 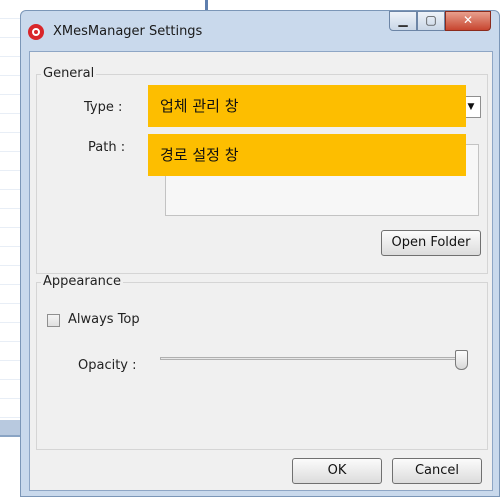 I want to click on always-top-label: Always Top, so click(x=104, y=319).